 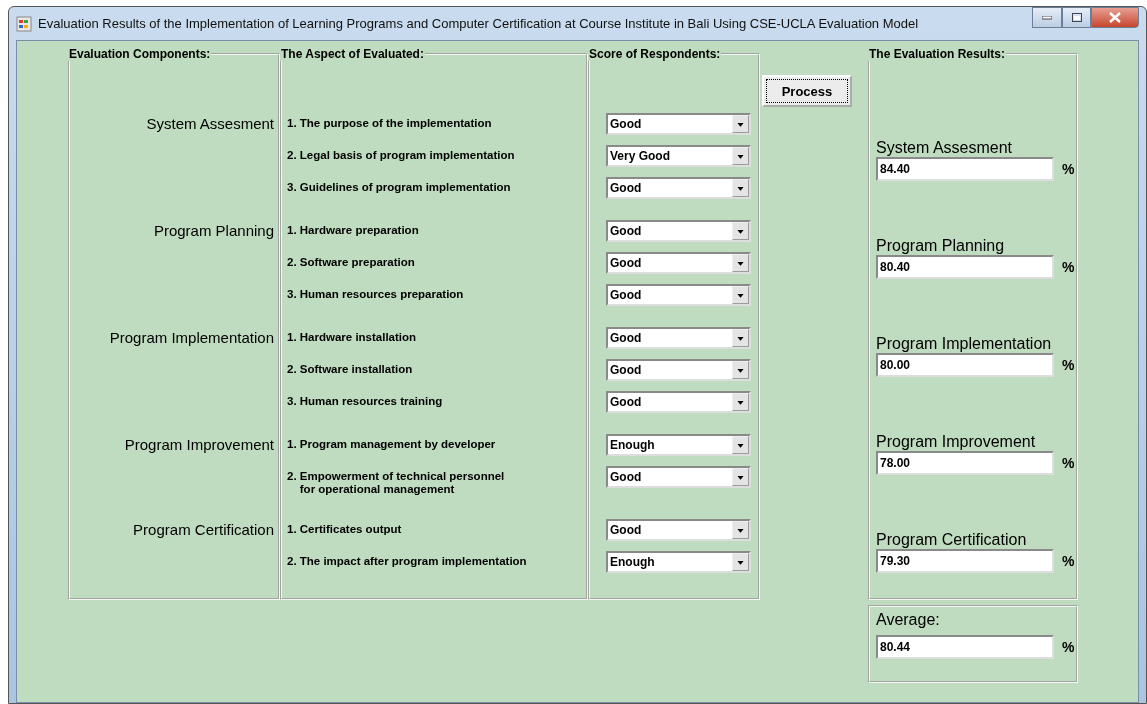 What do you see at coordinates (364, 401) in the screenshot?
I see `aspect-label: 3. Human resources training` at bounding box center [364, 401].